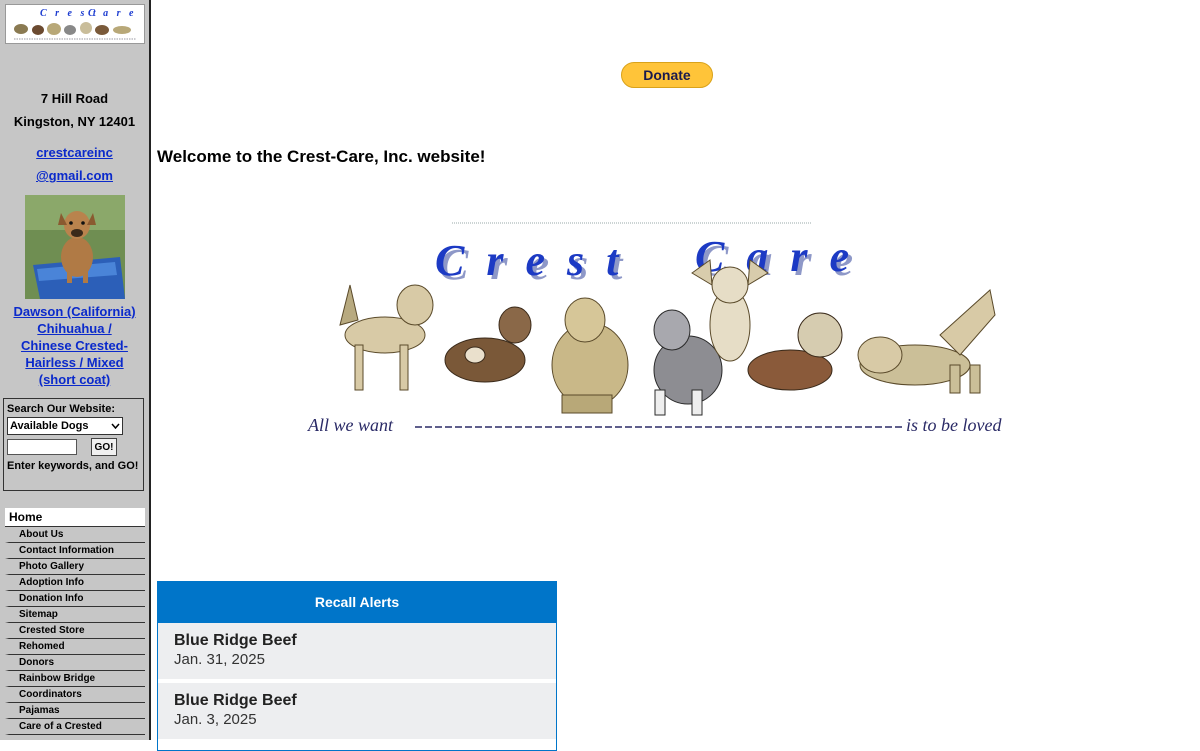  Describe the element at coordinates (75, 24) in the screenshot. I see `crest-care-logo: C r e s t C a r e` at that location.